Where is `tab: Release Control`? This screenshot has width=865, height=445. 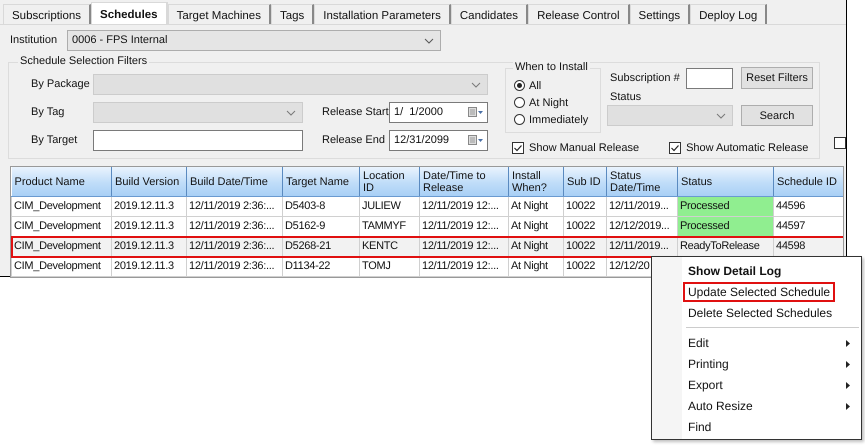
tab: Release Control is located at coordinates (579, 14).